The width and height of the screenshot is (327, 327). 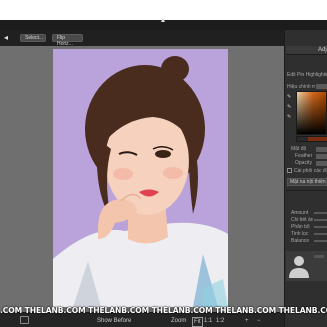 What do you see at coordinates (320, 213) in the screenshot?
I see `slider-amount` at bounding box center [320, 213].